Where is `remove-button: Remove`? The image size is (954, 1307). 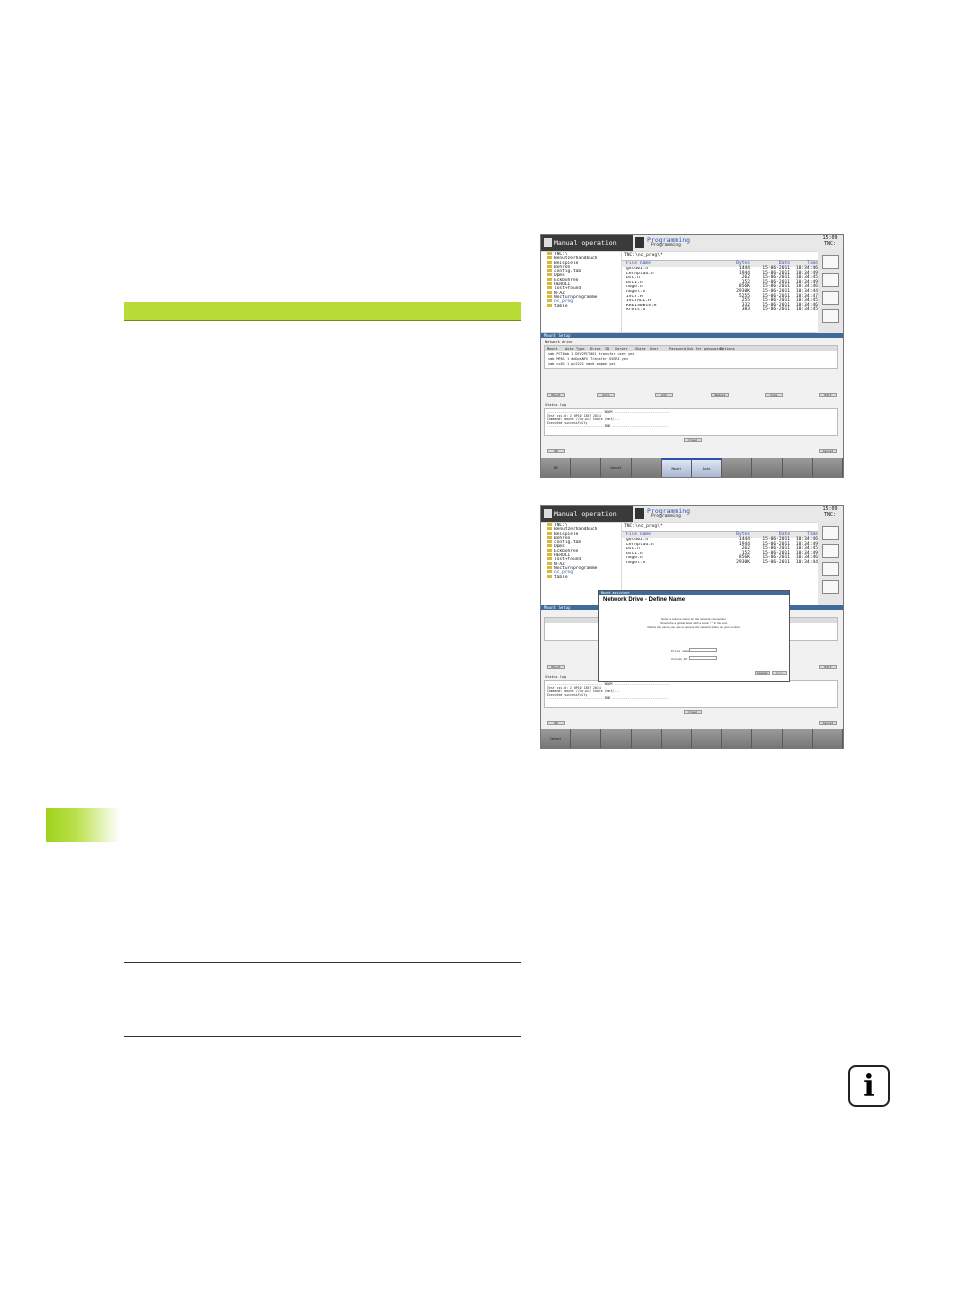
remove-button: Remove is located at coordinates (720, 395).